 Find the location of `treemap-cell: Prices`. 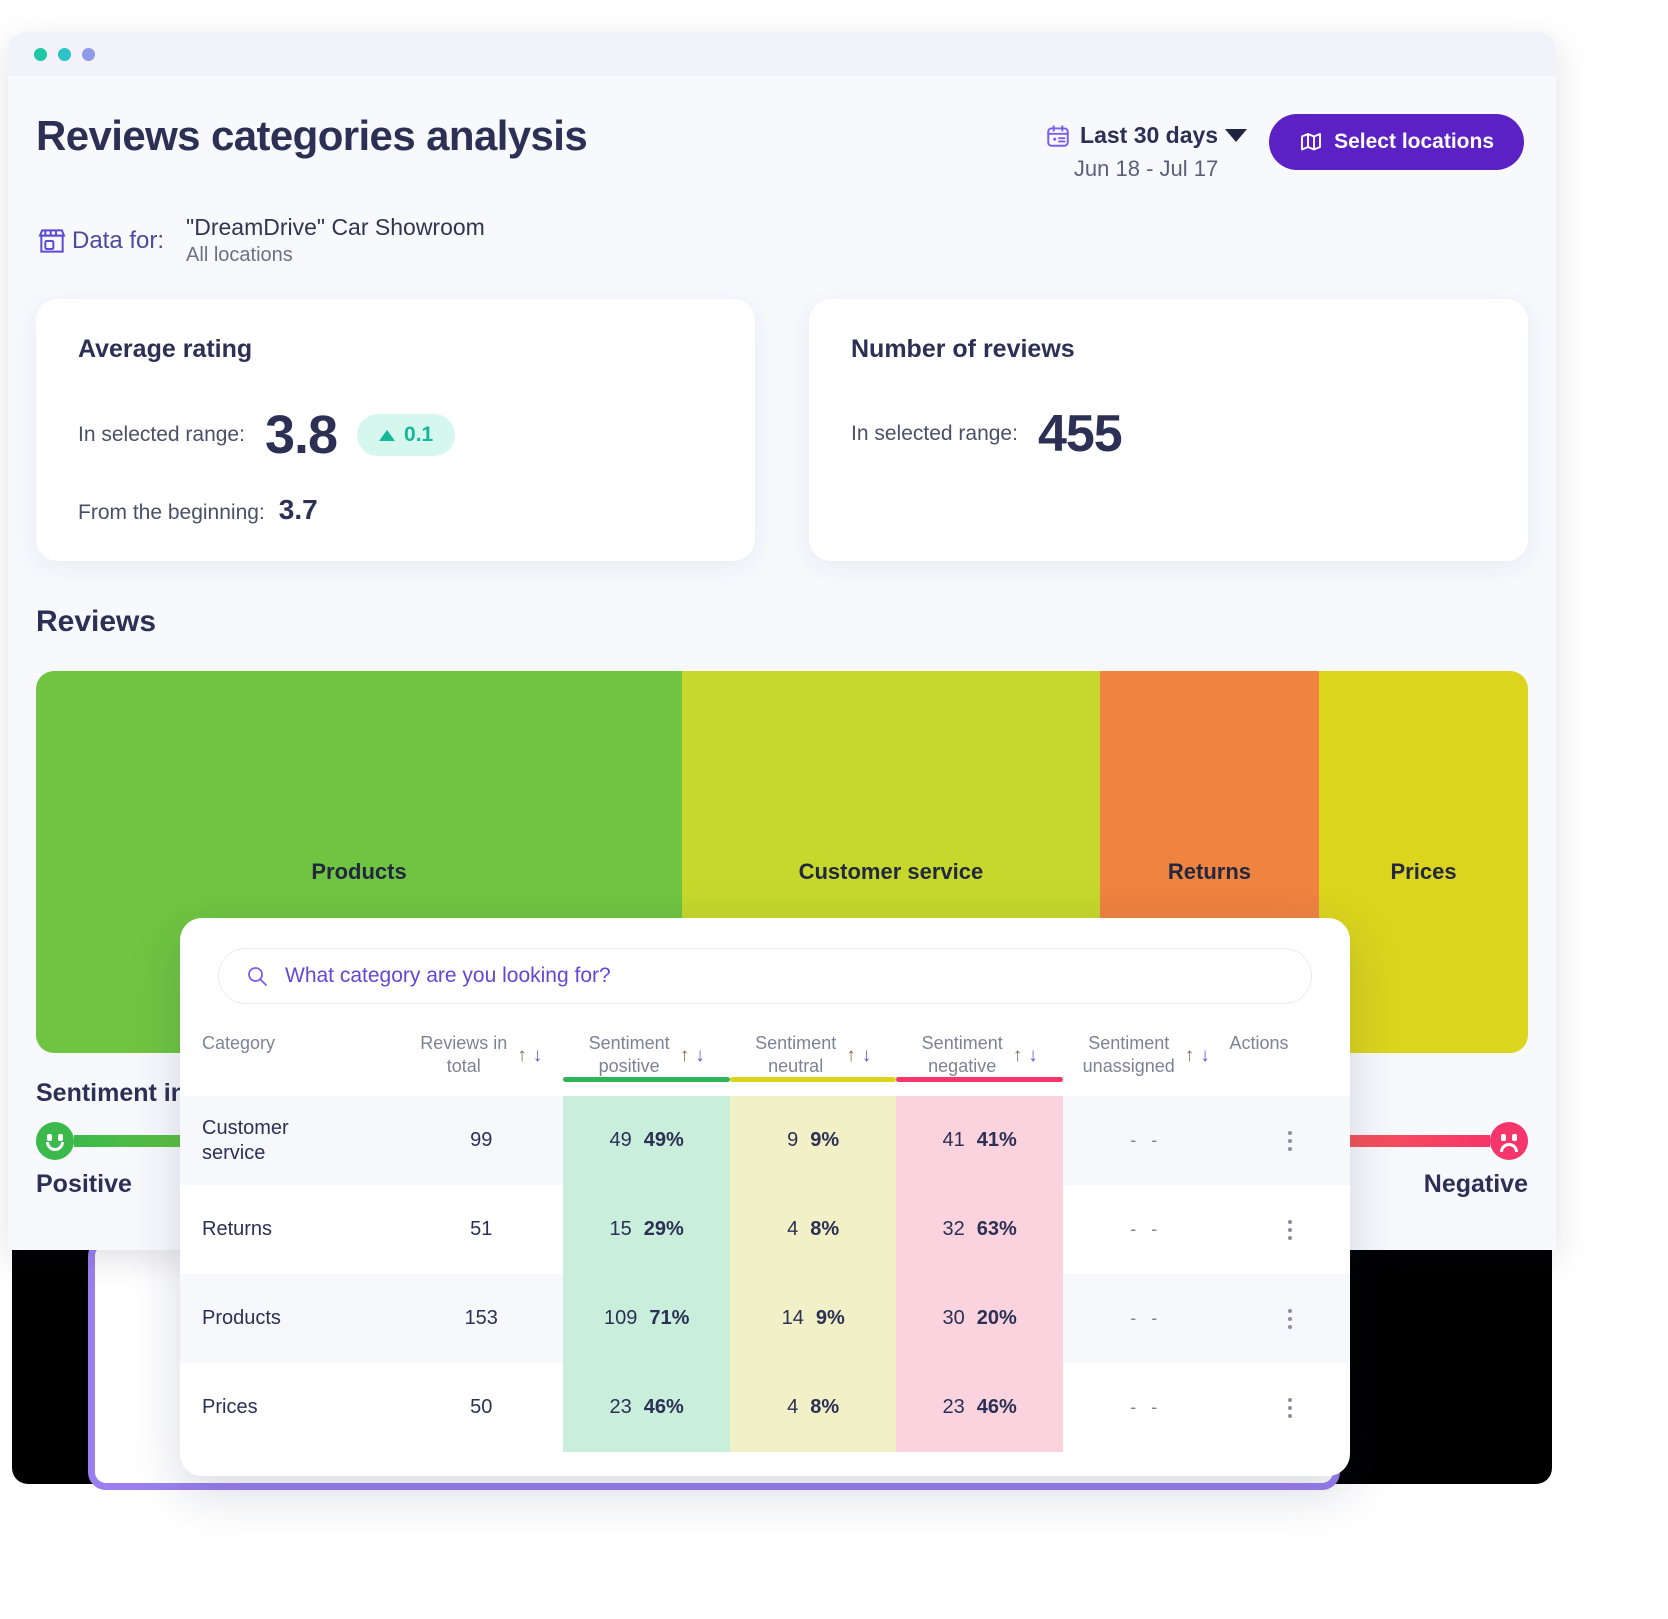

treemap-cell: Prices is located at coordinates (1423, 862).